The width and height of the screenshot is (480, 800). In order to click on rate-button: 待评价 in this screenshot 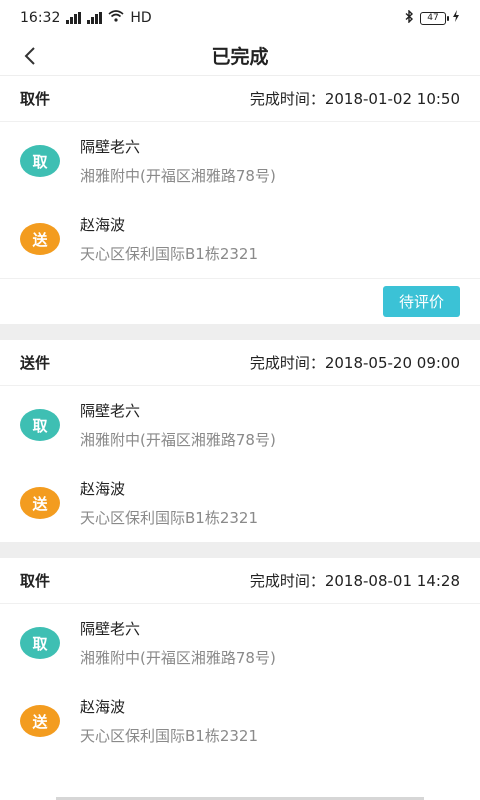, I will do `click(421, 301)`.